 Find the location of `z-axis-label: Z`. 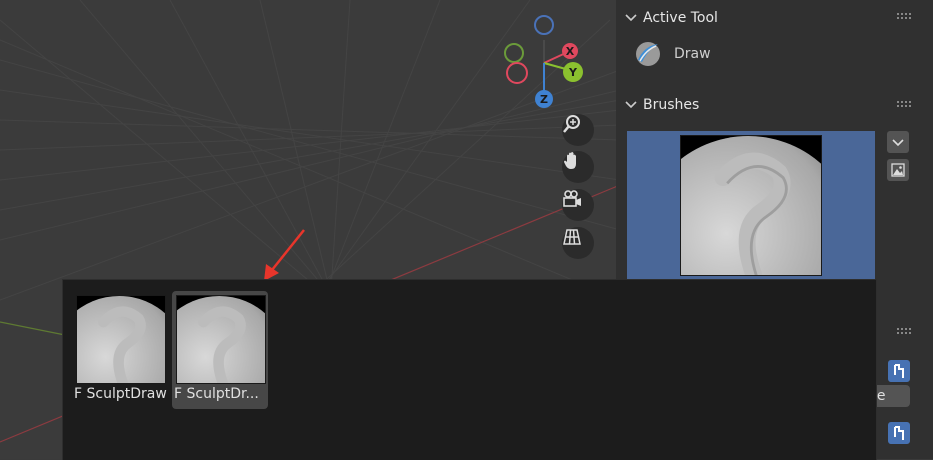

z-axis-label: Z is located at coordinates (544, 99).